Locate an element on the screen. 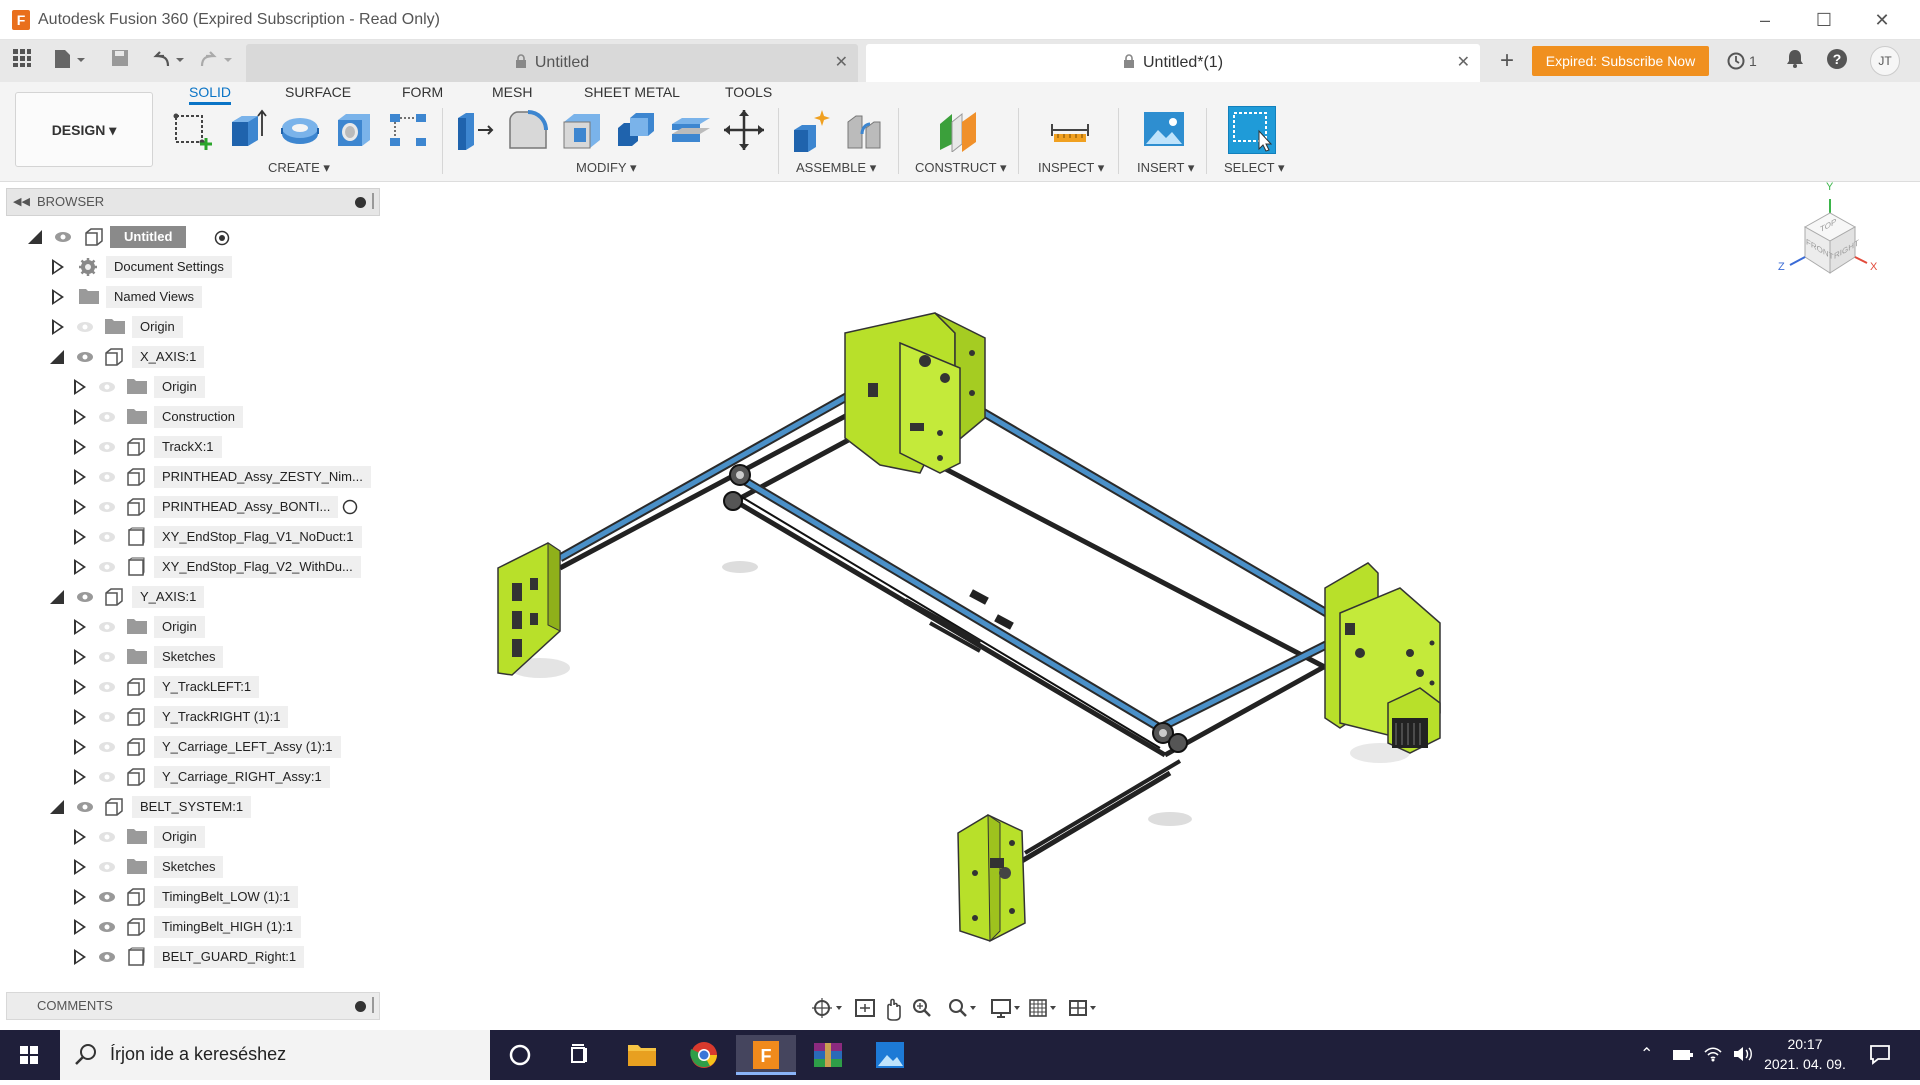 The image size is (1920, 1085). split-body-icon is located at coordinates (690, 130).